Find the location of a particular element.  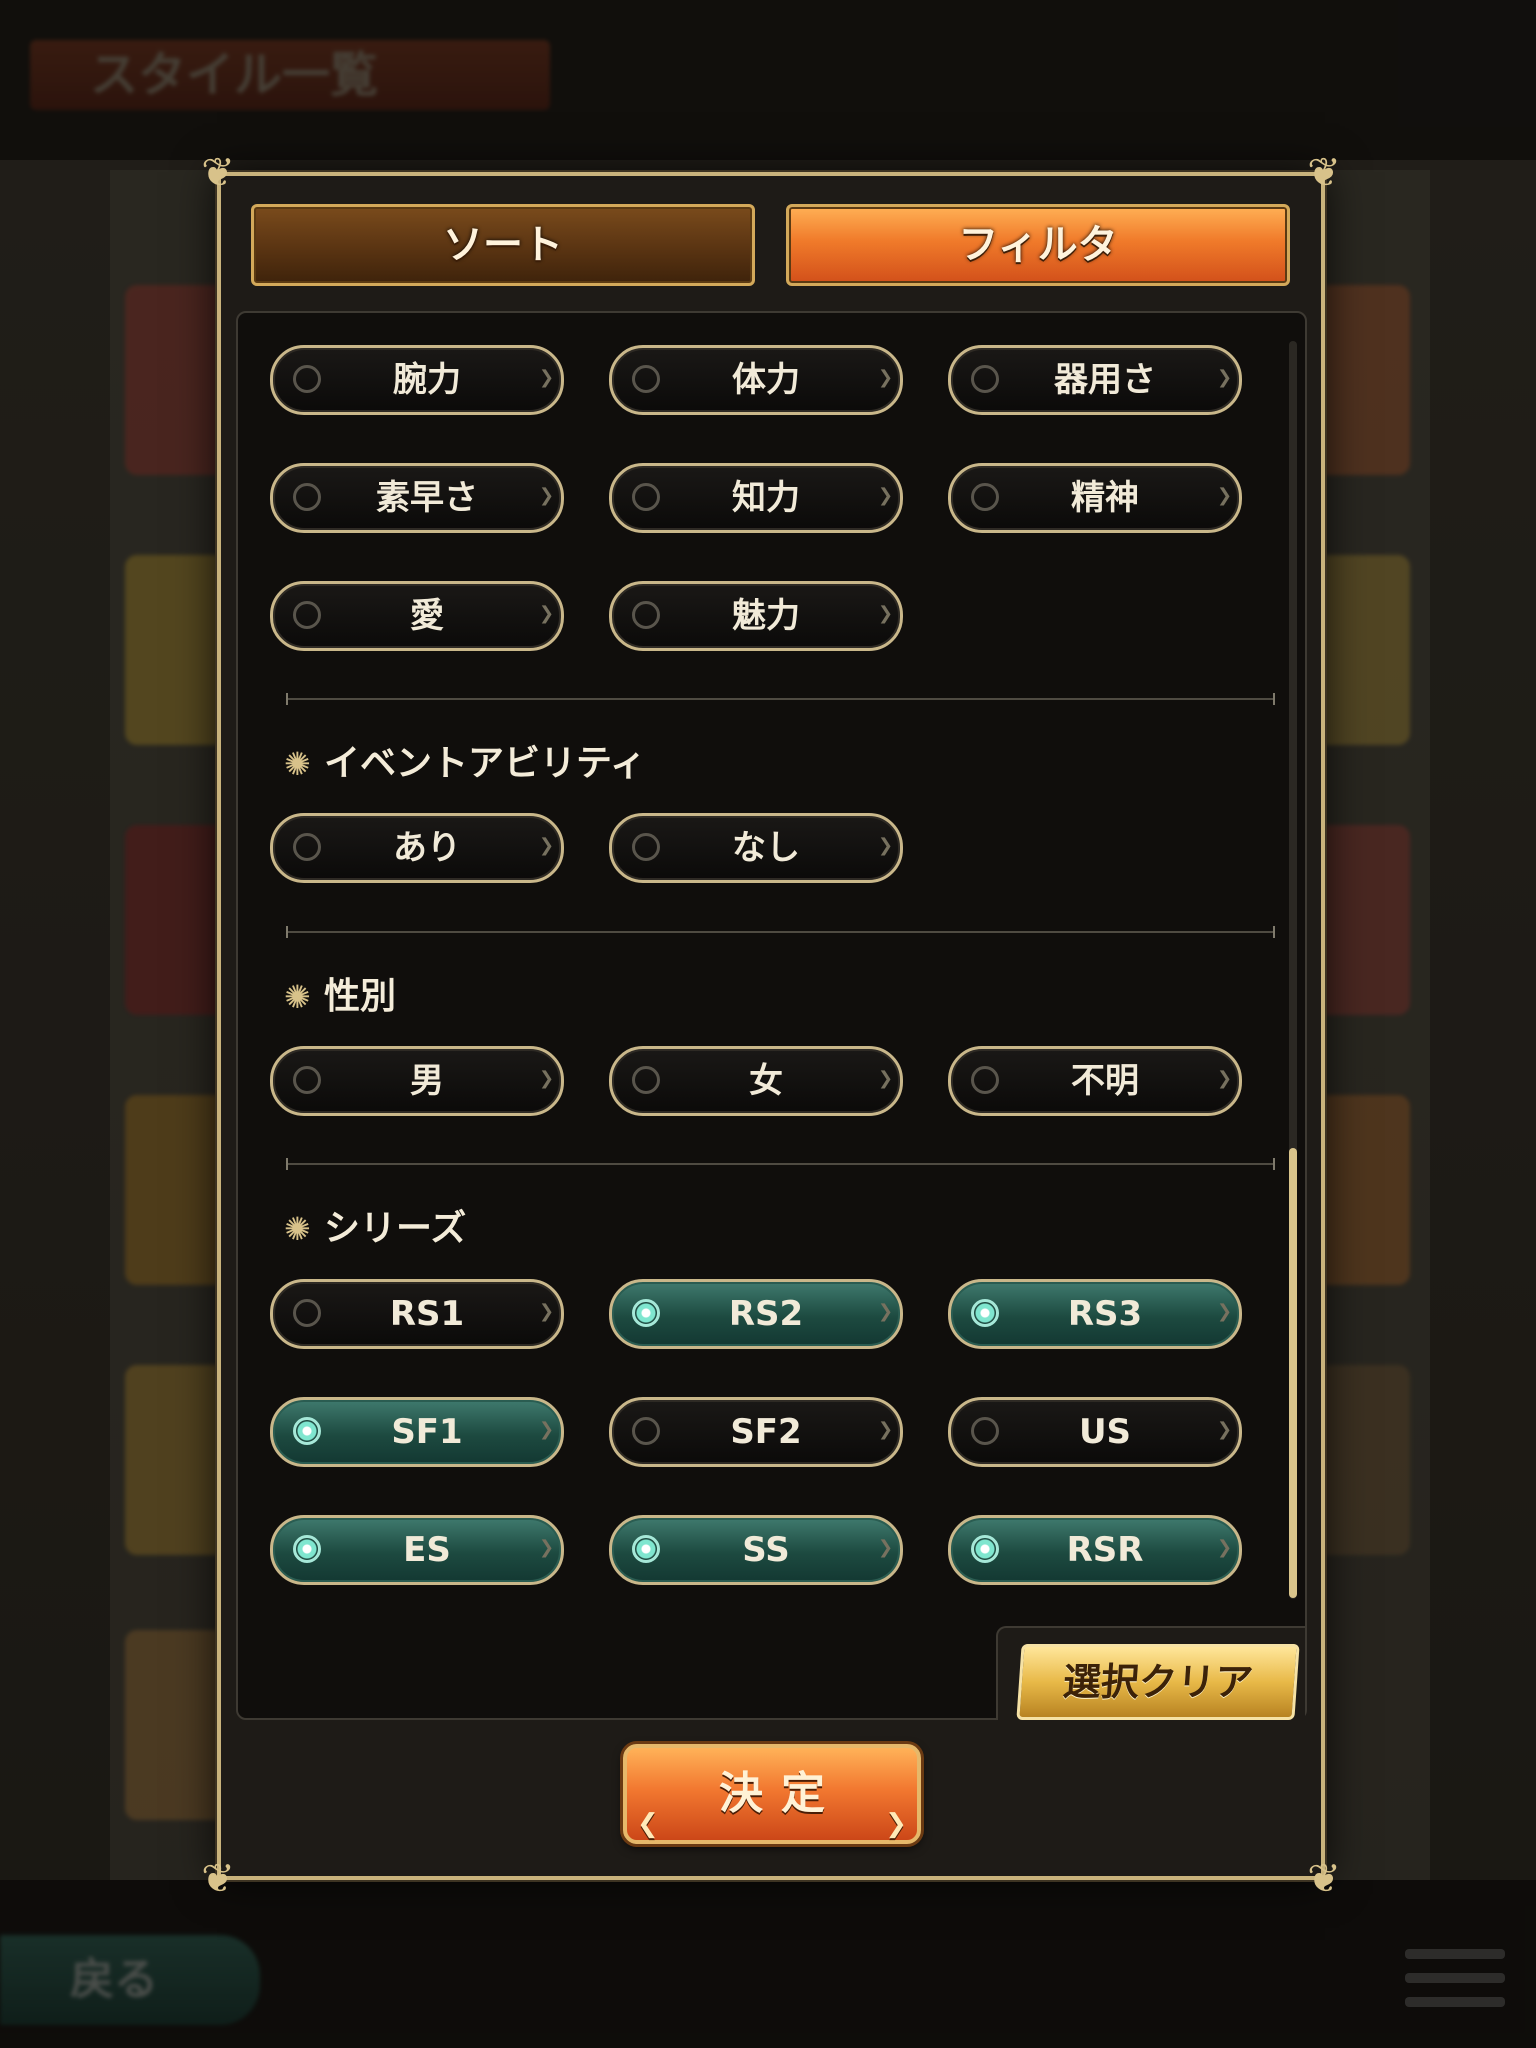

filter-option-series-sf2: SF2 ❯ is located at coordinates (756, 1432).